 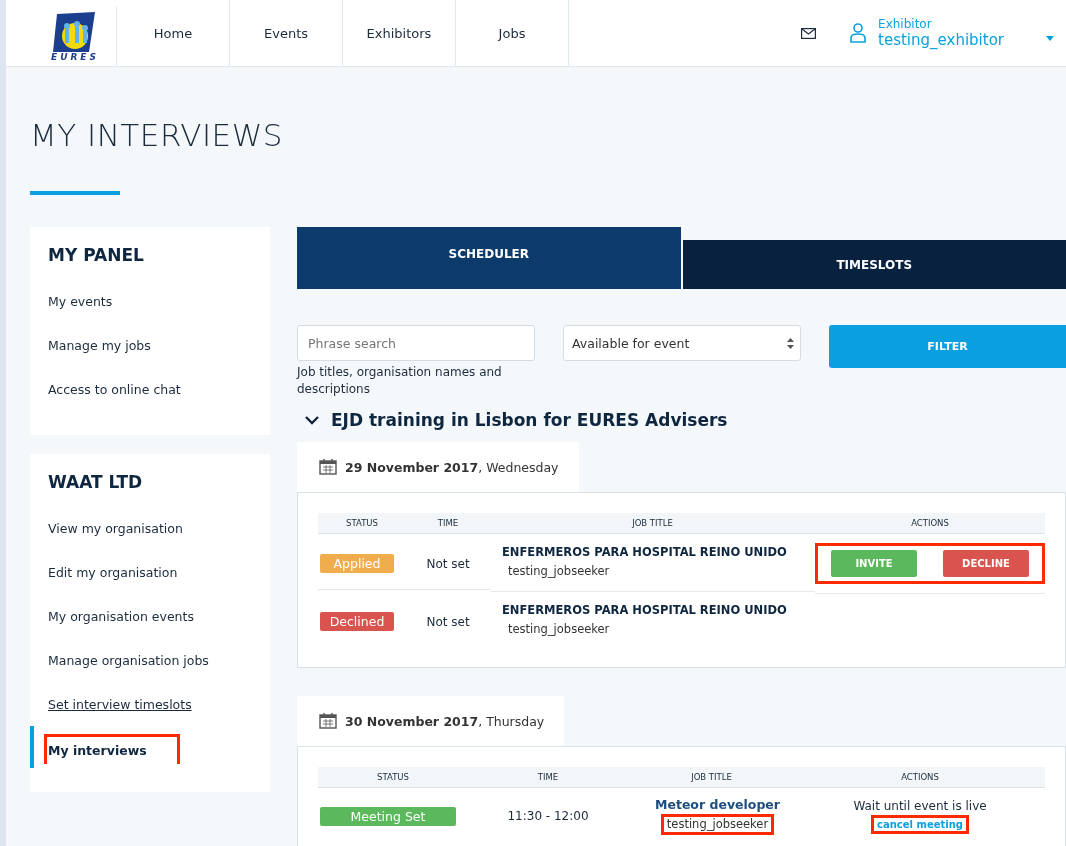 What do you see at coordinates (357, 563) in the screenshot?
I see `status-badge: Applied` at bounding box center [357, 563].